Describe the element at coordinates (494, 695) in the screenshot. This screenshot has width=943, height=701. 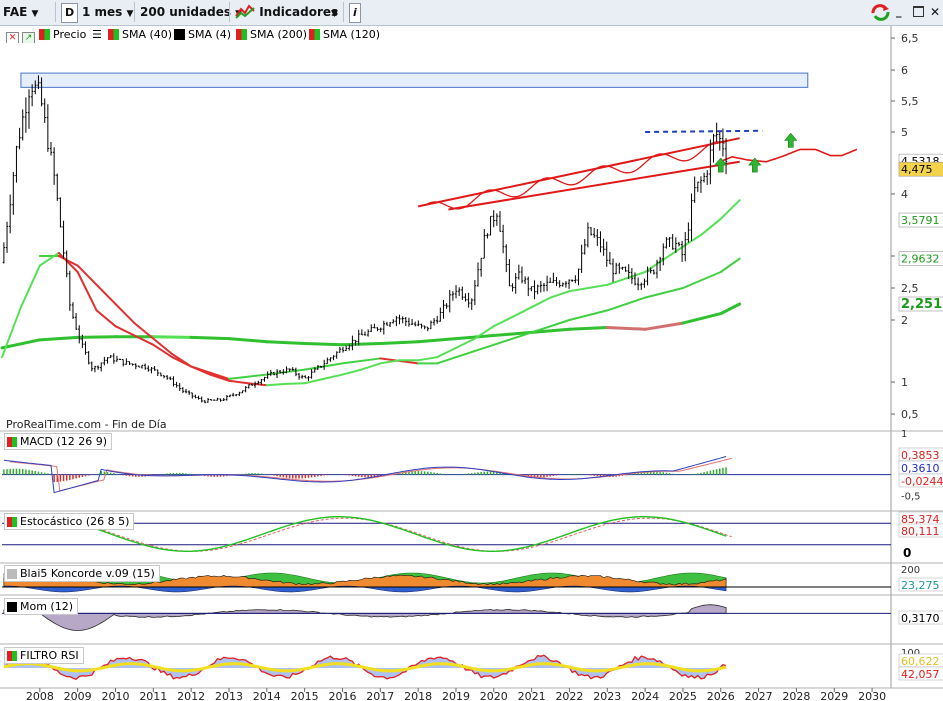
I see `time-tick-label: 2020` at that location.